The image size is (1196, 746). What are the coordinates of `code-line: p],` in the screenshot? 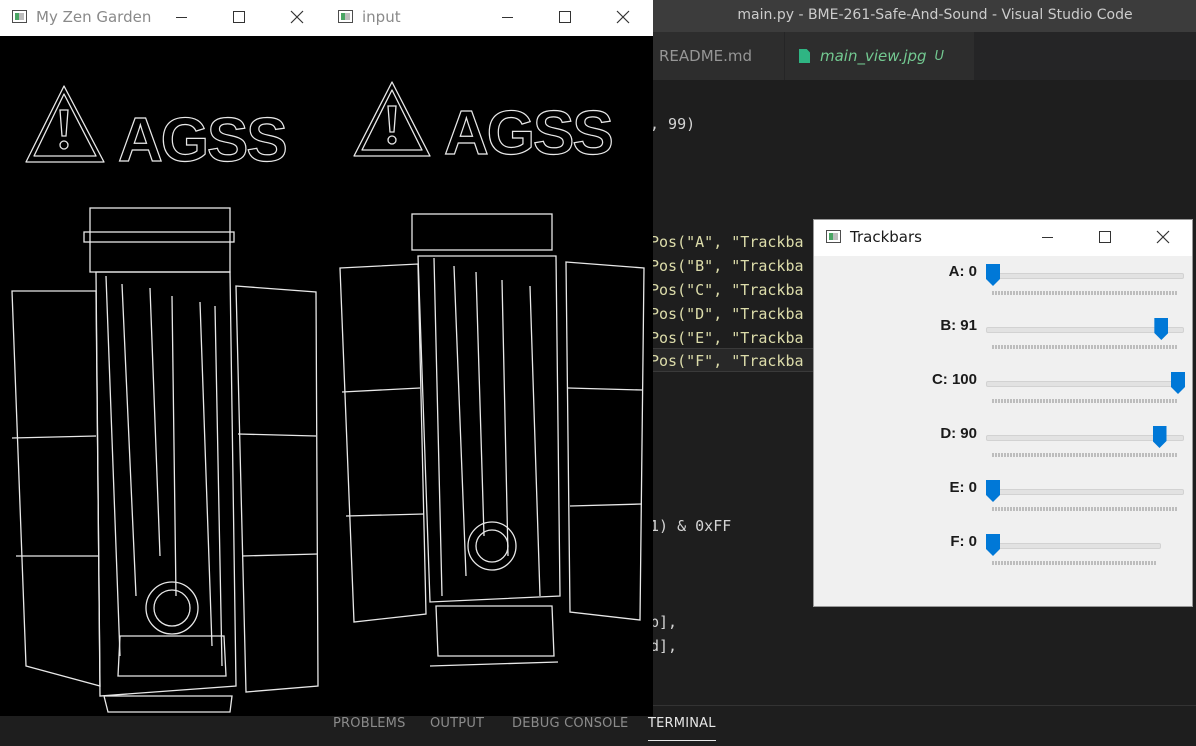 It's located at (664, 622).